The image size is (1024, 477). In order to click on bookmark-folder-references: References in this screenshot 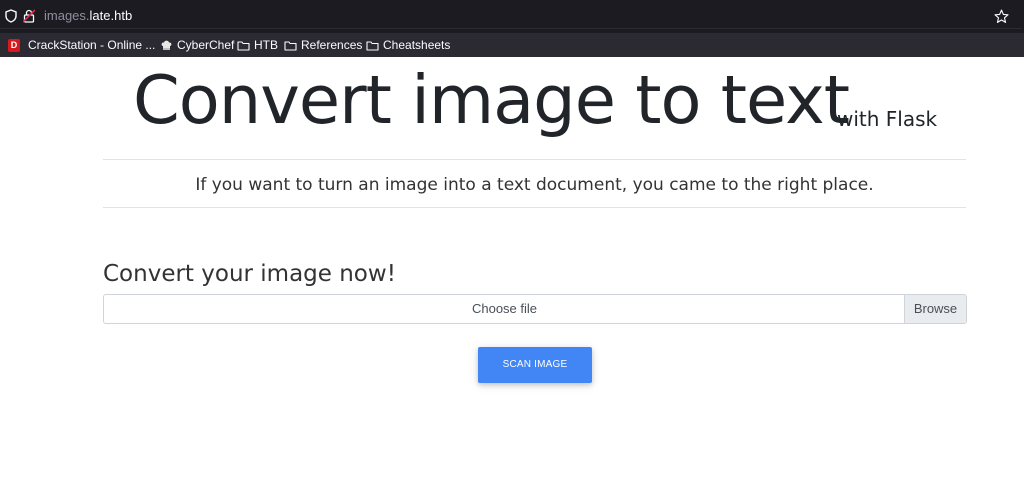, I will do `click(323, 45)`.